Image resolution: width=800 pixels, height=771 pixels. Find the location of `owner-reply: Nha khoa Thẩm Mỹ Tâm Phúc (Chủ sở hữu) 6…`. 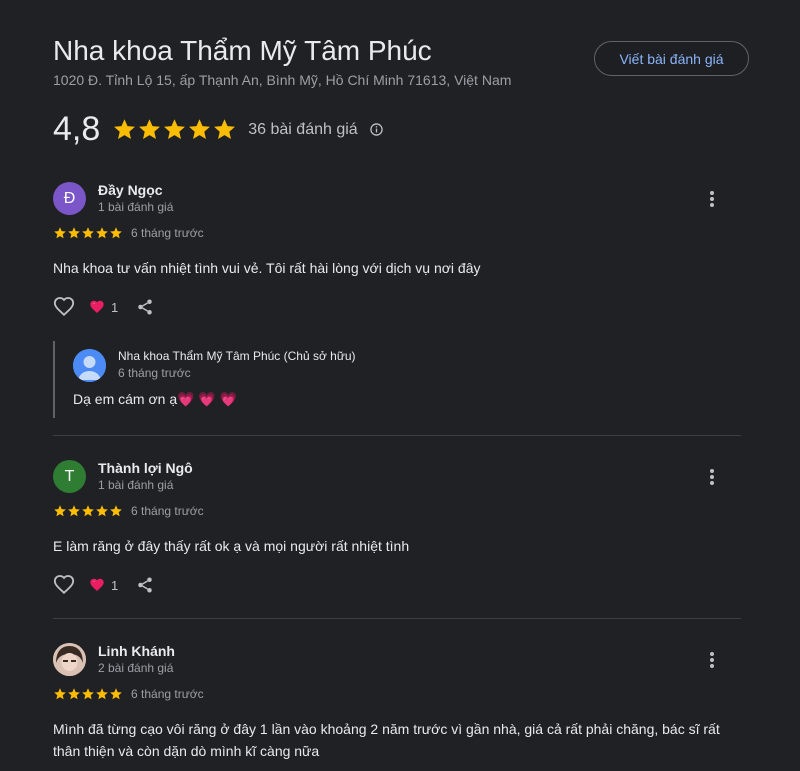

owner-reply: Nha khoa Thẩm Mỹ Tâm Phúc (Chủ sở hữu) 6… is located at coordinates (398, 379).